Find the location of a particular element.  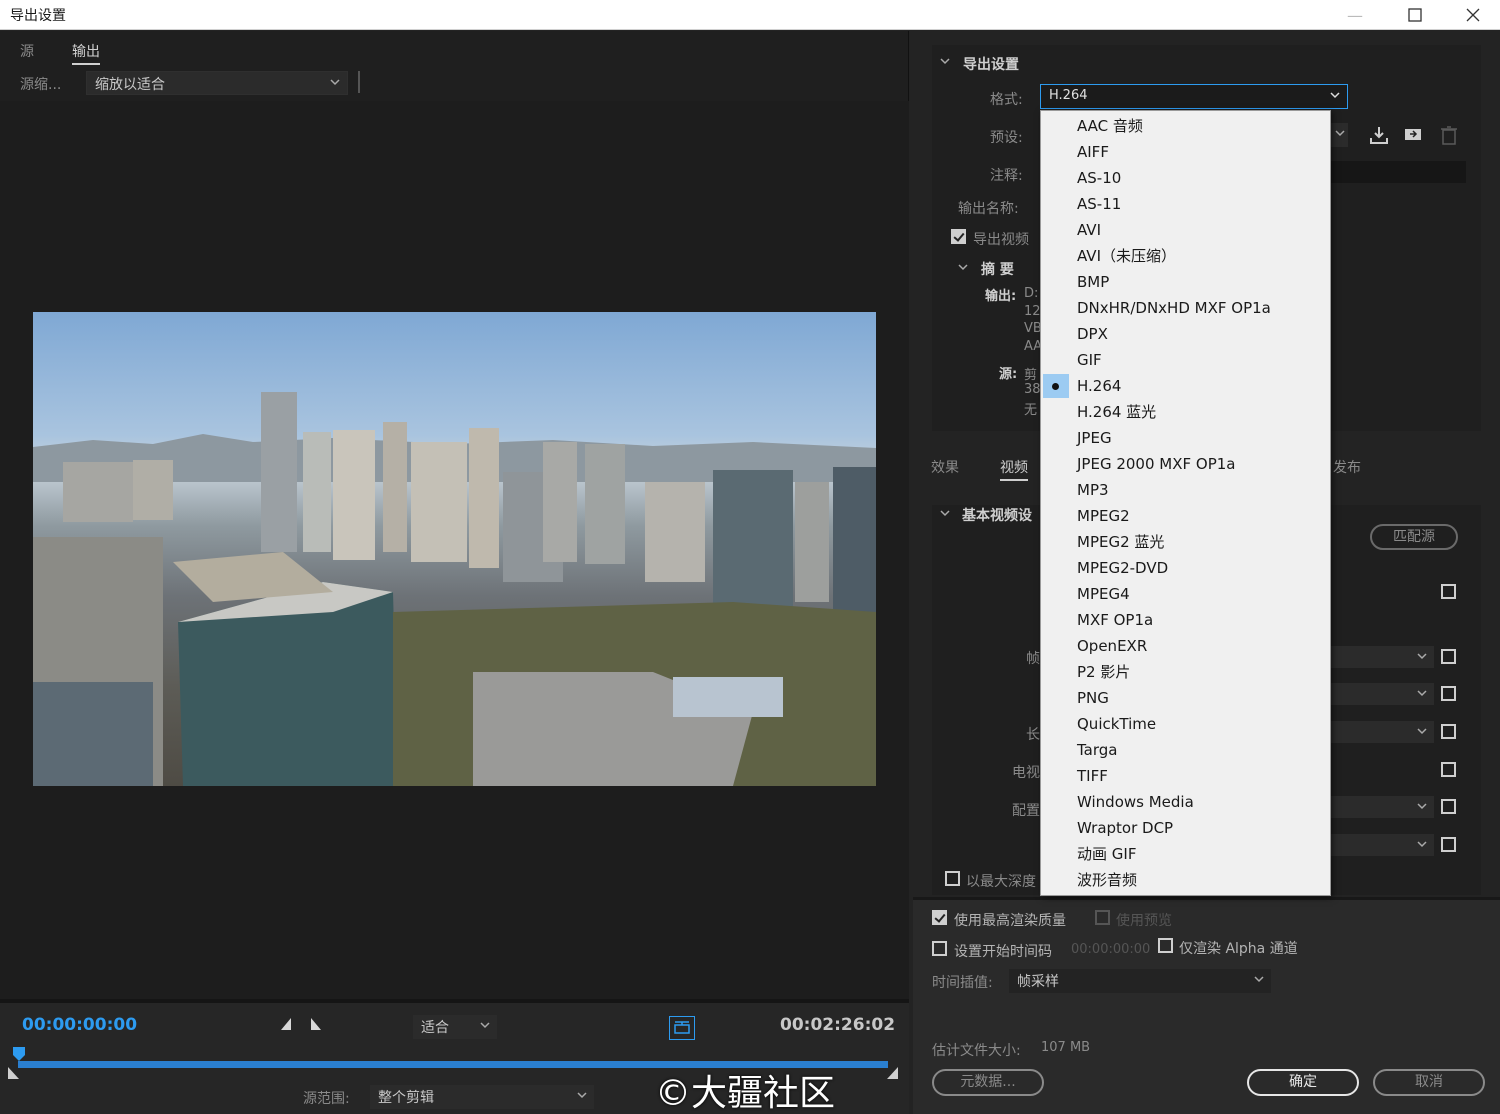

format-option: GIF is located at coordinates (1185, 360).